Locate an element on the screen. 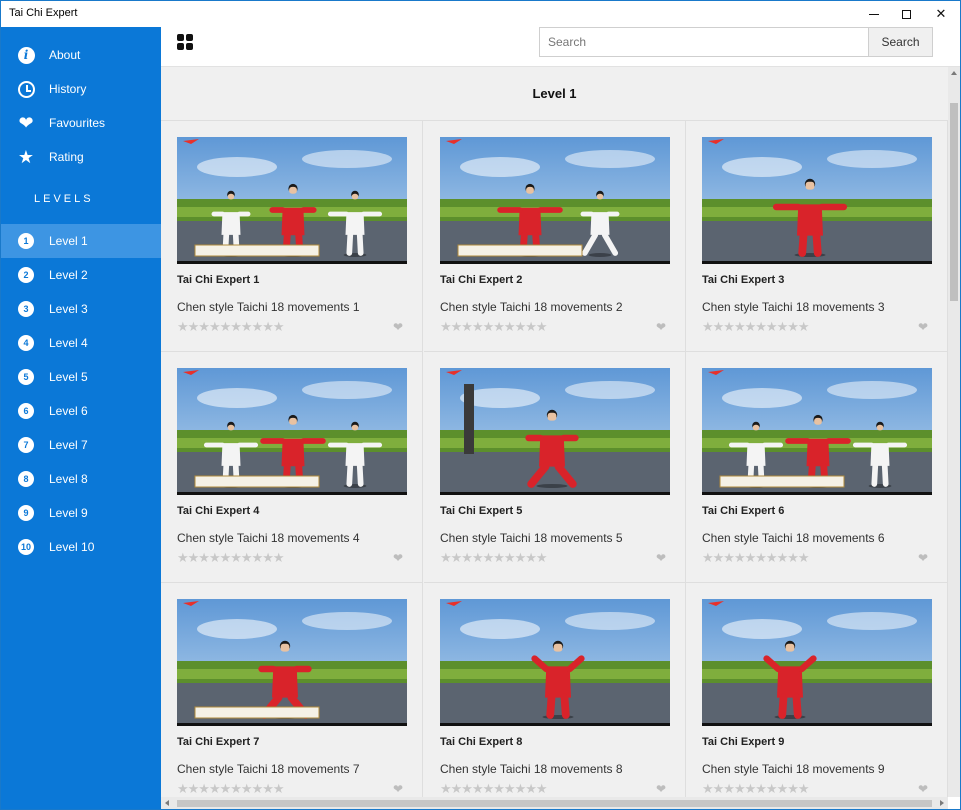 The width and height of the screenshot is (961, 810). video-title: Tai Chi Expert 9 is located at coordinates (743, 742).